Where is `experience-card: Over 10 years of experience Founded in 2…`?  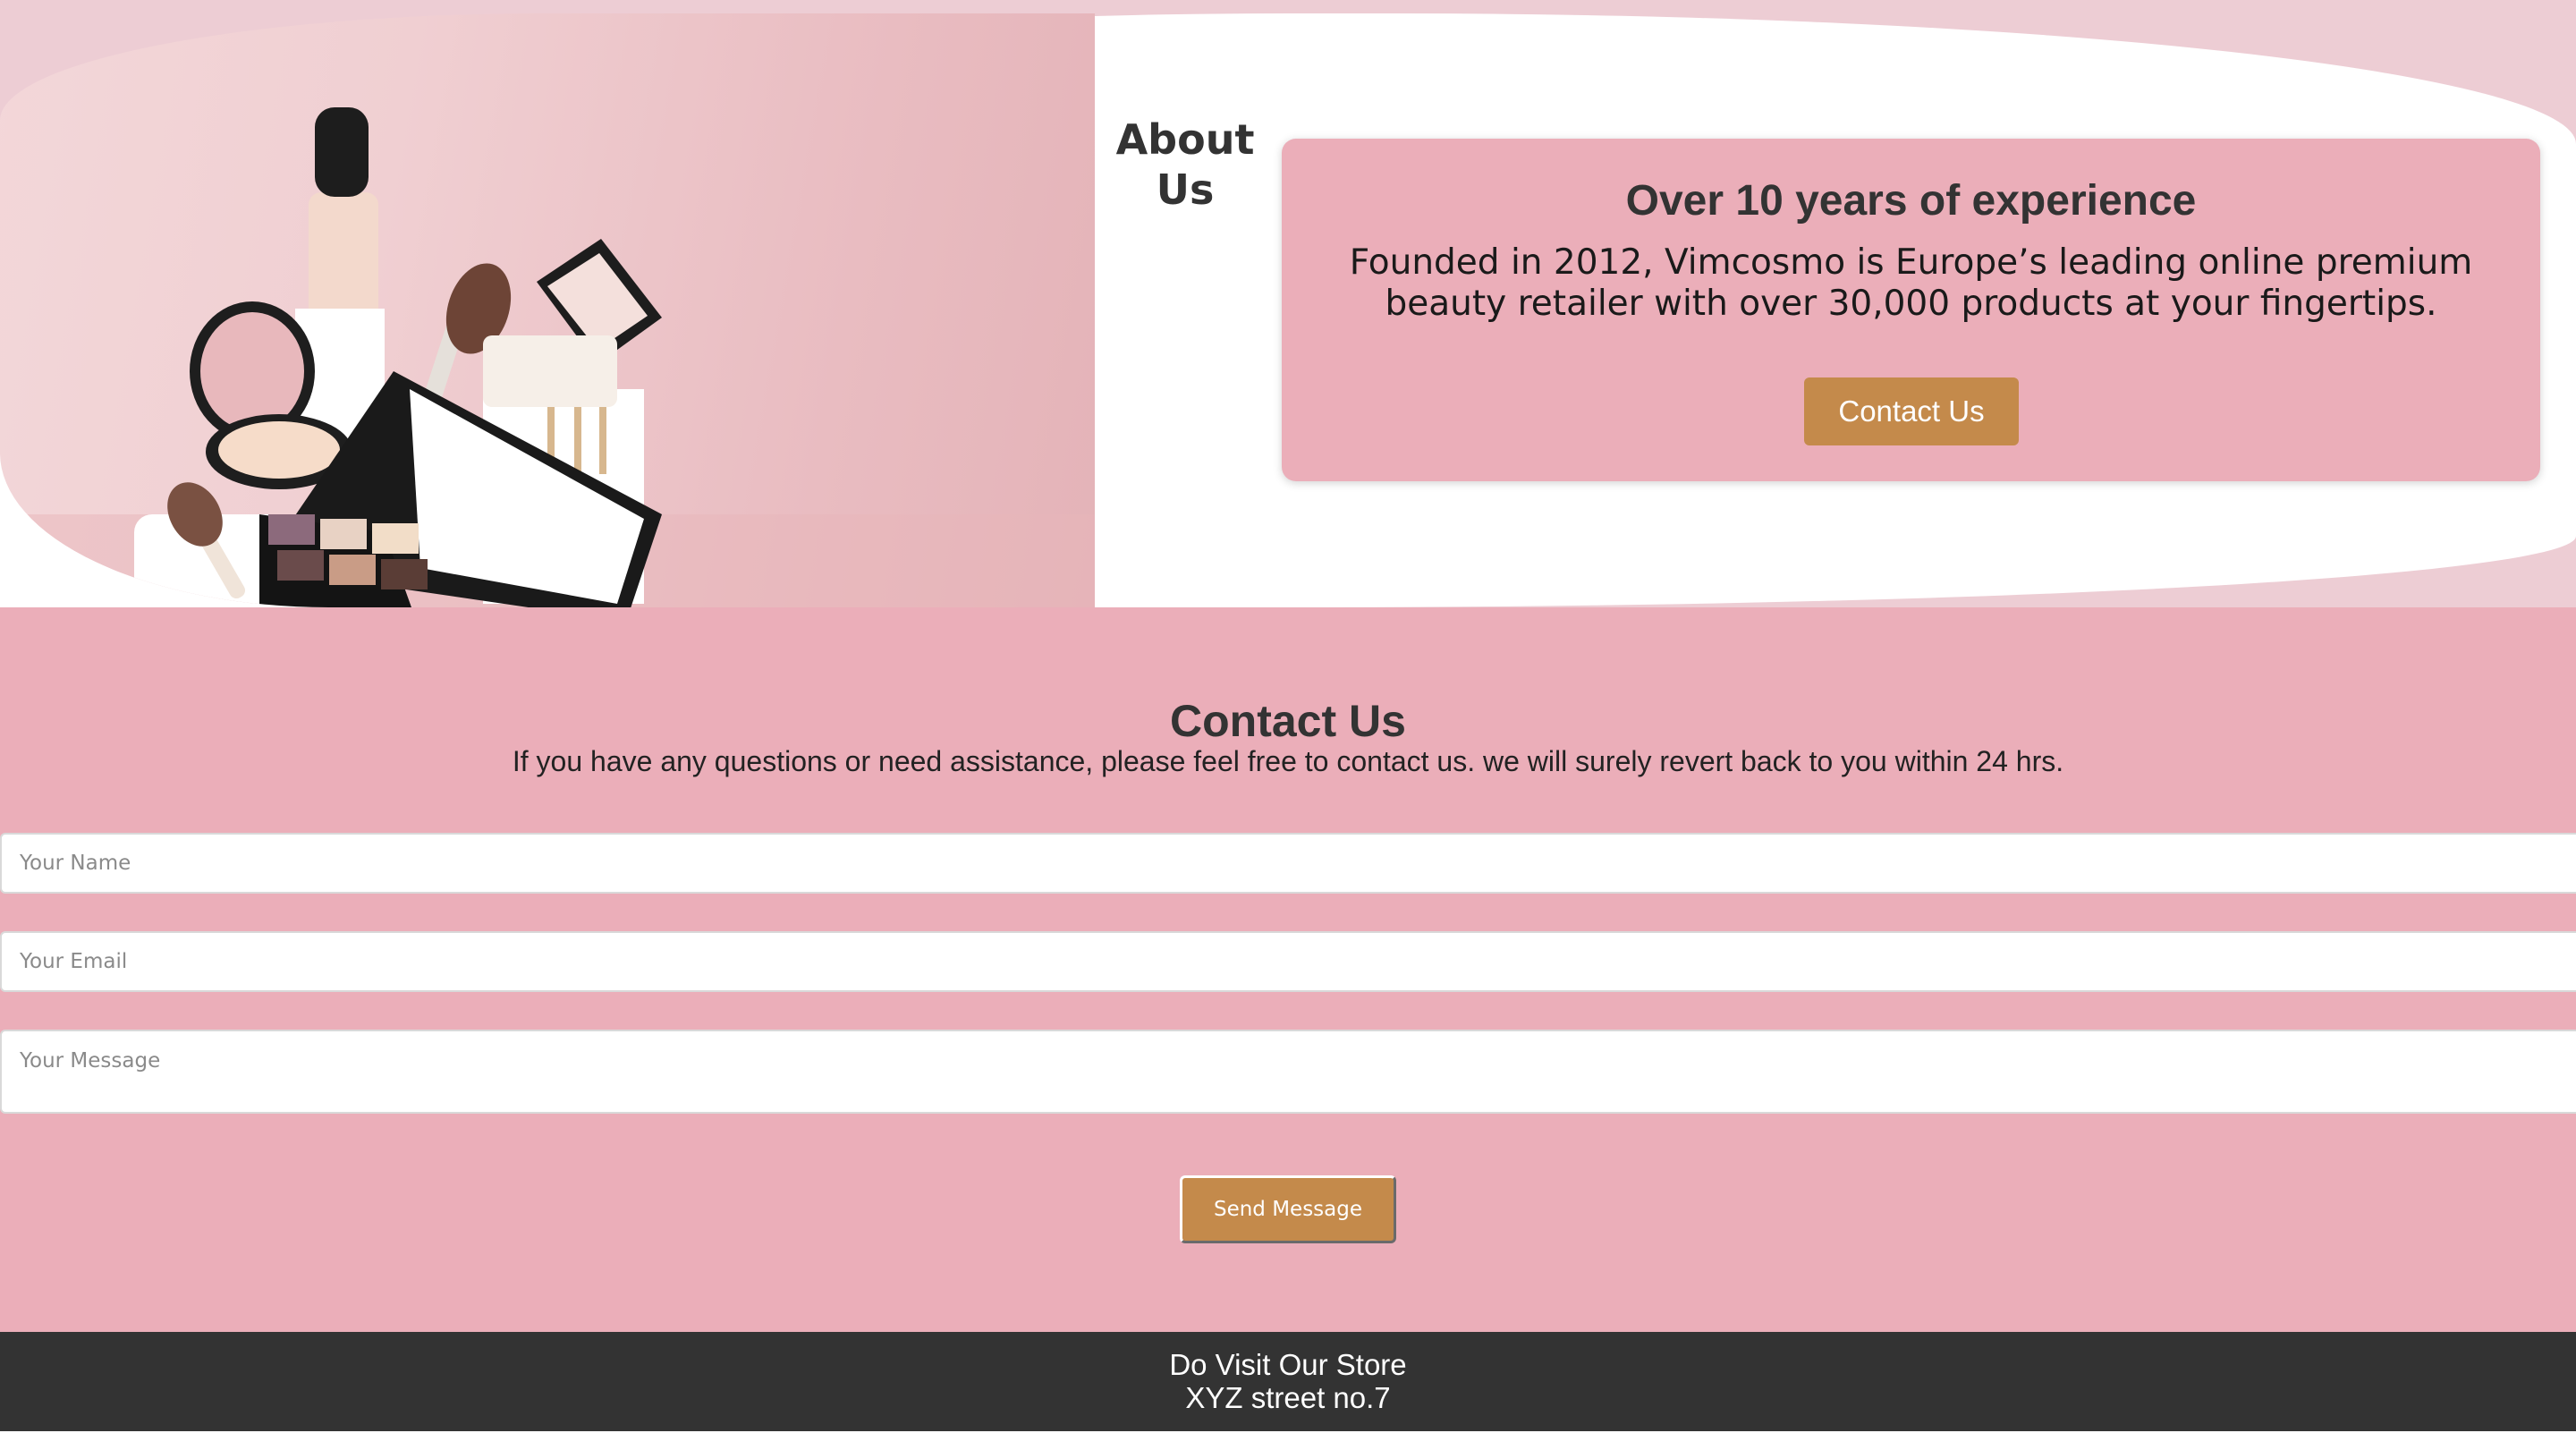
experience-card: Over 10 years of experience Founded in 2… is located at coordinates (1911, 310).